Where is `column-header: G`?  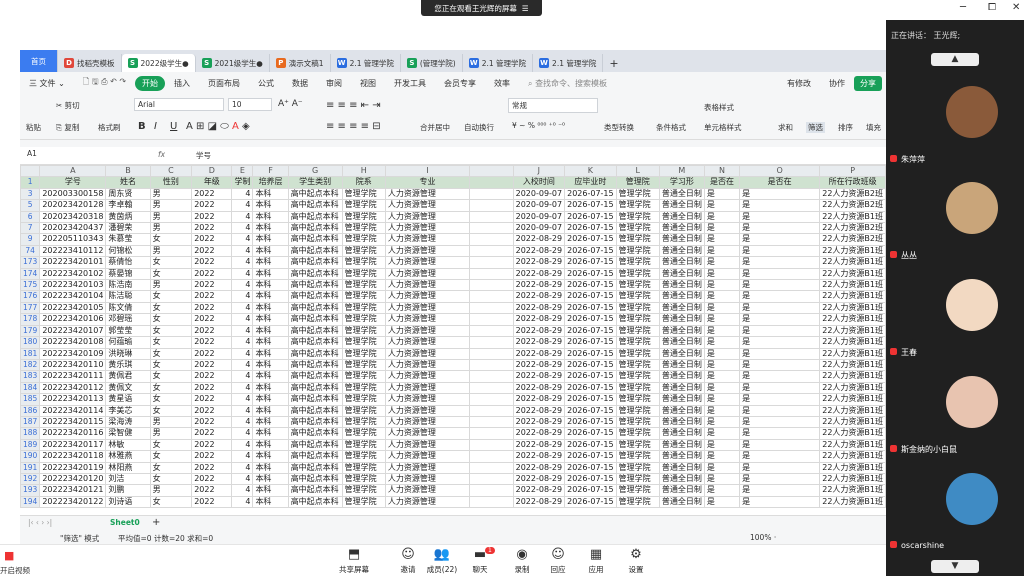
column-header: G is located at coordinates (315, 171).